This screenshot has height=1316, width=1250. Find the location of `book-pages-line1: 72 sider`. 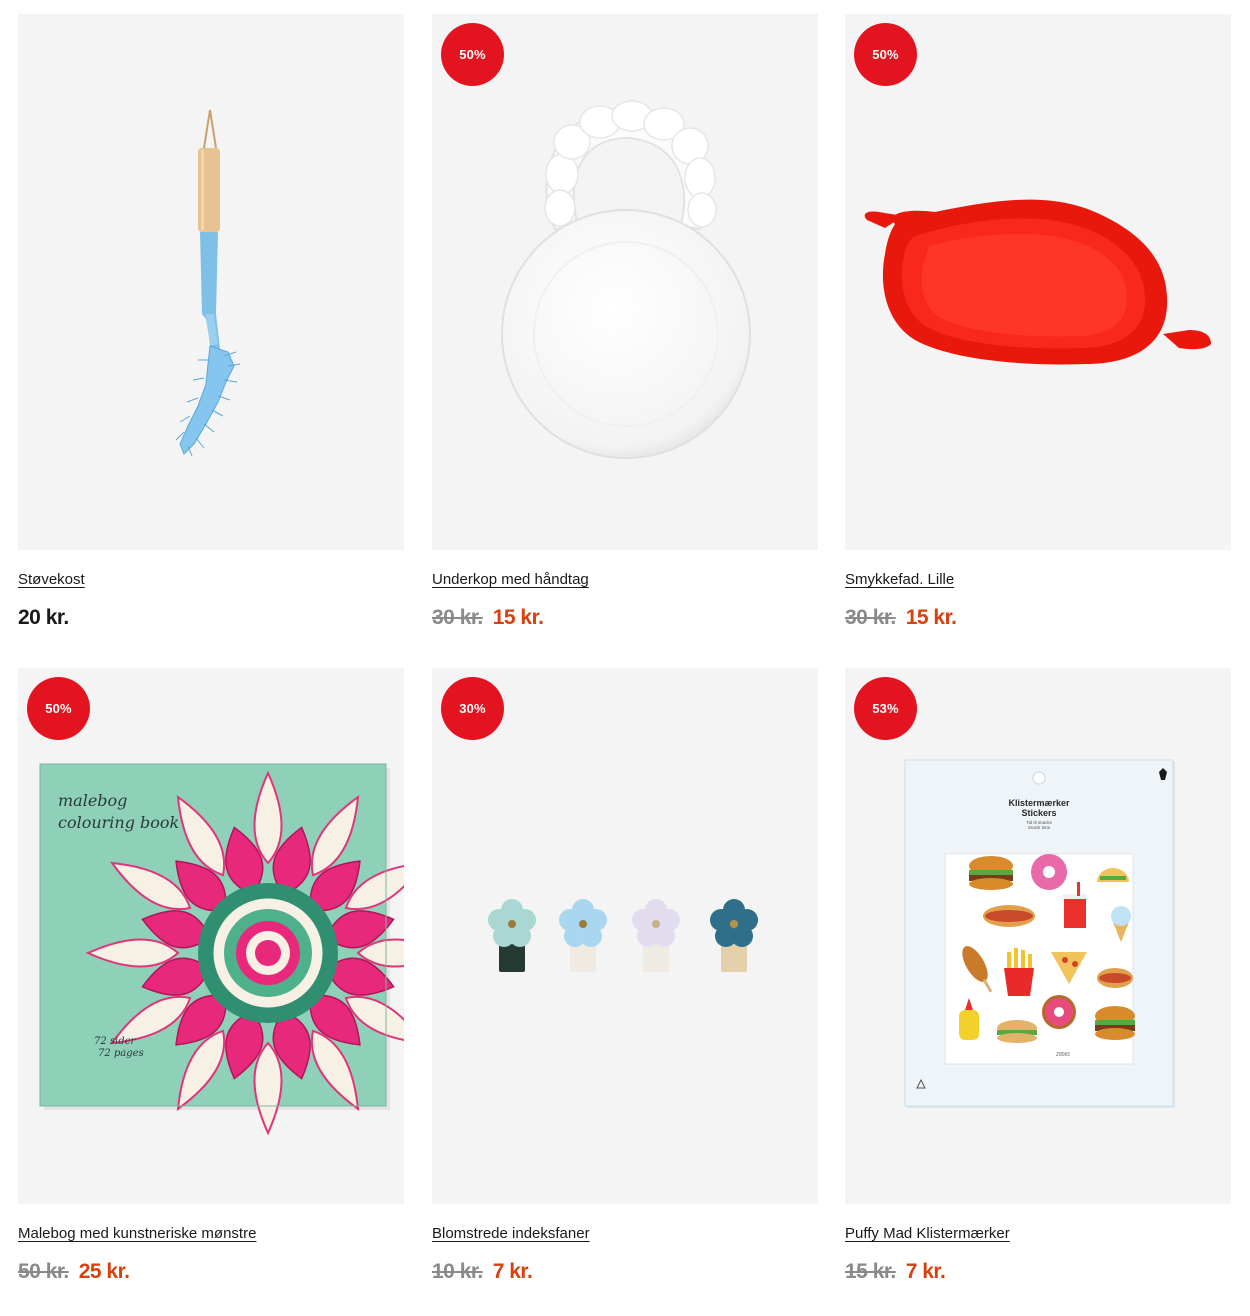

book-pages-line1: 72 sider is located at coordinates (115, 1041).